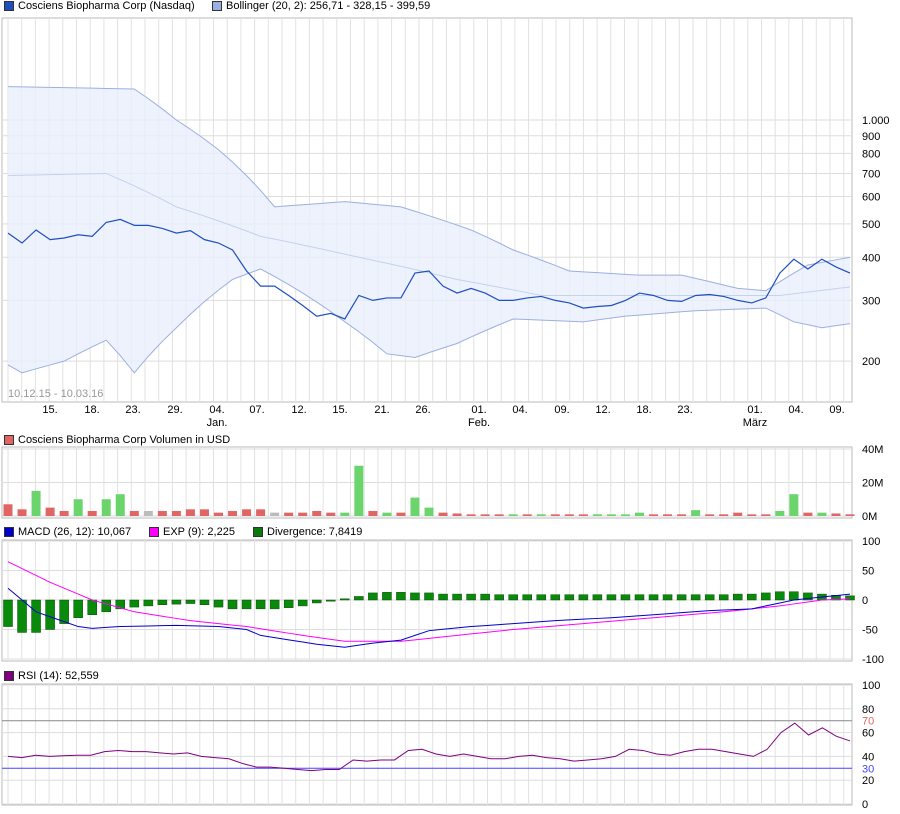 The image size is (900, 814). What do you see at coordinates (427, 744) in the screenshot?
I see `rsi-panel-frame` at bounding box center [427, 744].